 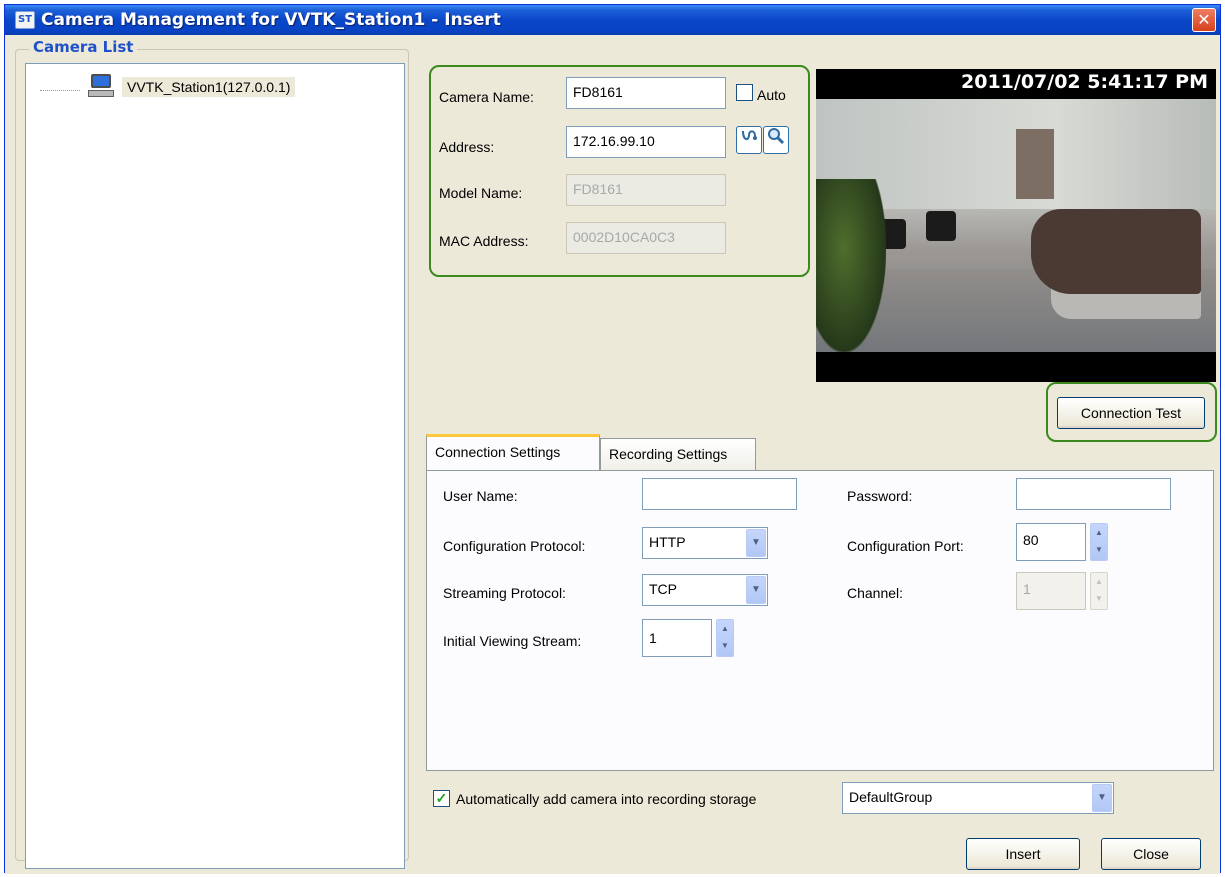 I want to click on camera-preview-image, so click(x=1016, y=225).